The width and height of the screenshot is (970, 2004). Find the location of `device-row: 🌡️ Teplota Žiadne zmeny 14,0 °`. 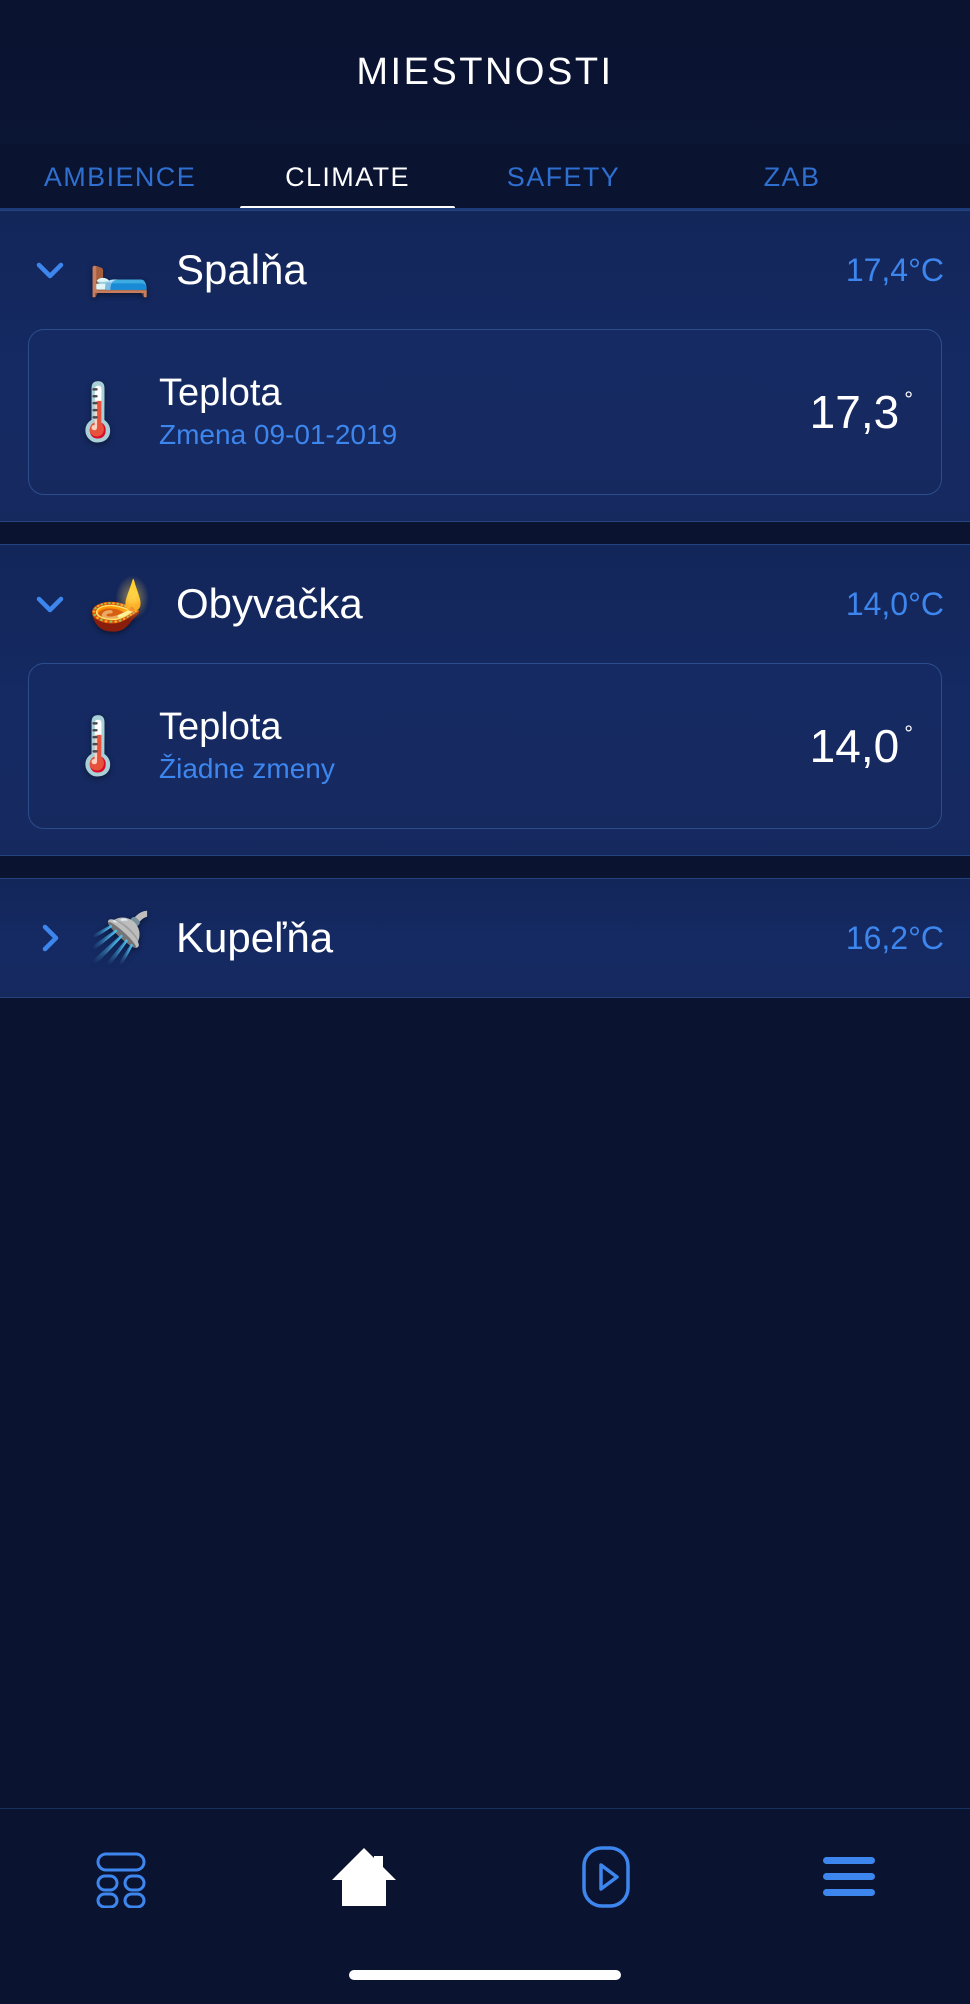

device-row: 🌡️ Teplota Žiadne zmeny 14,0 ° is located at coordinates (485, 746).